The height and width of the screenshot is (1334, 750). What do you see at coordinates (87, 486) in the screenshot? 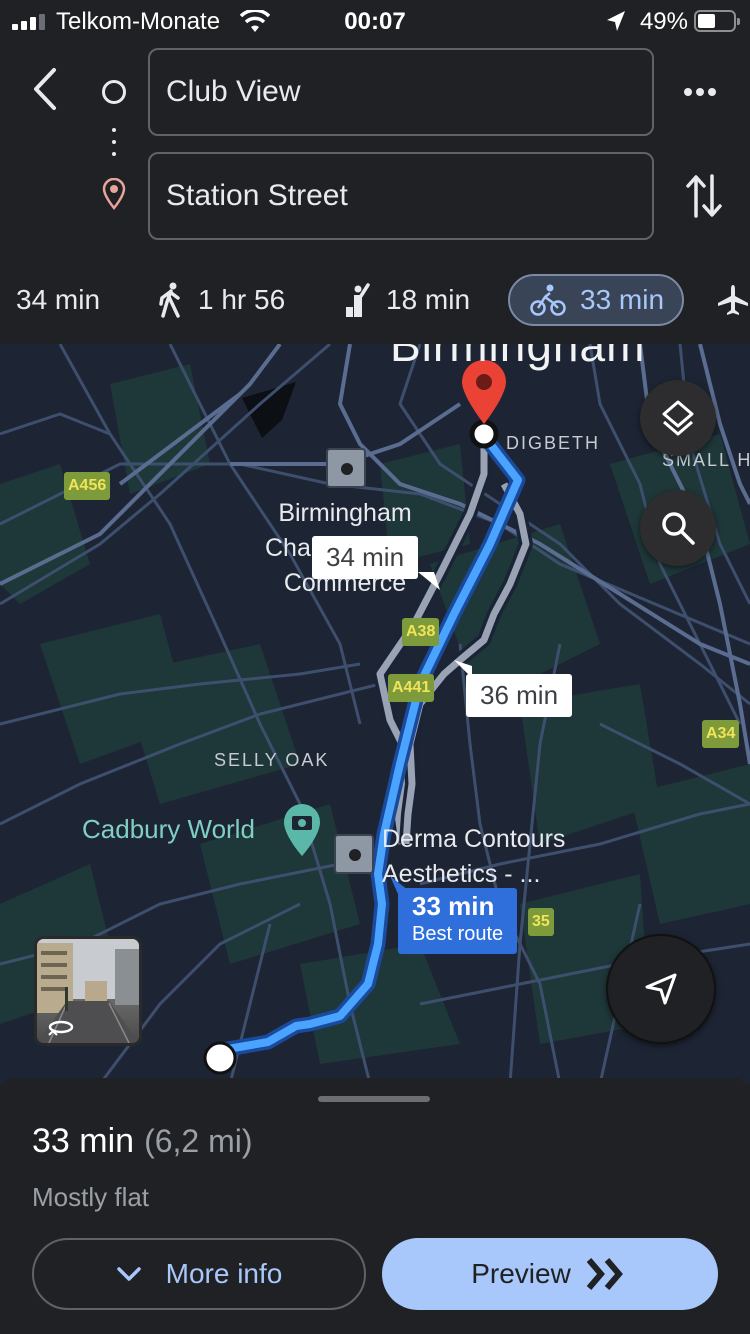
I see `road-shield-a456: A456` at bounding box center [87, 486].